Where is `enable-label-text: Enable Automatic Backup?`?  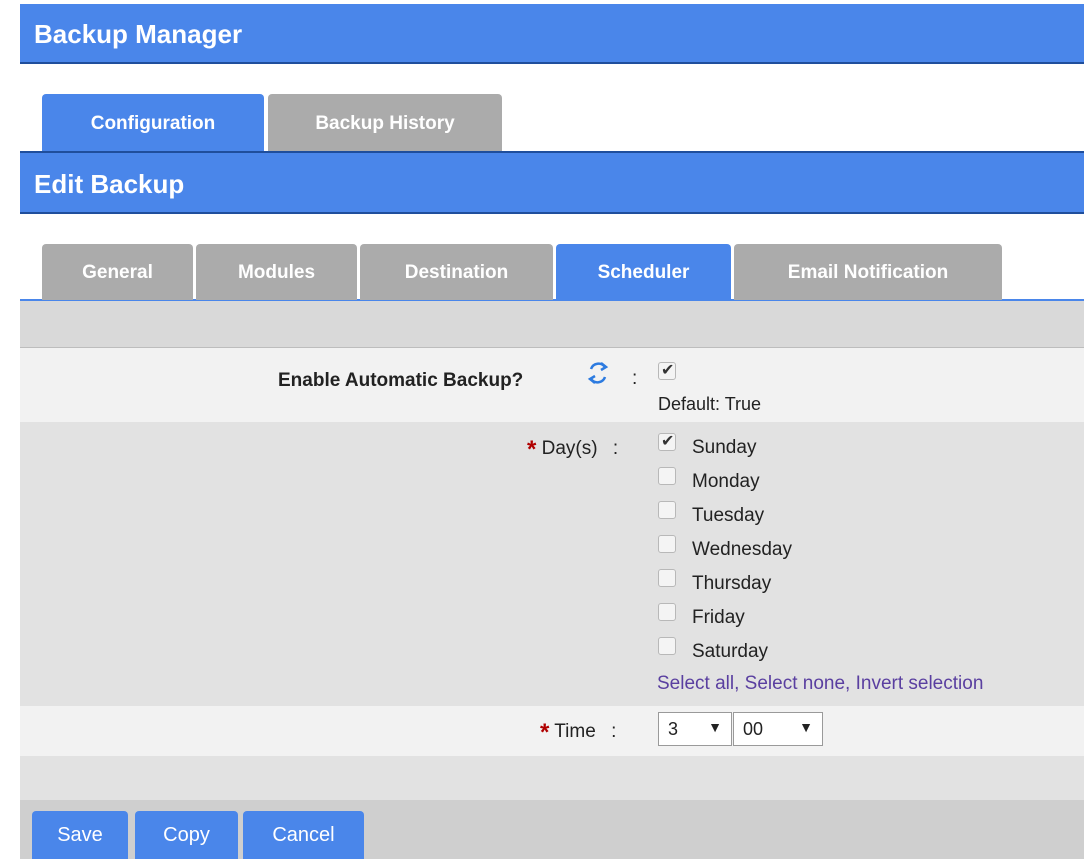
enable-label-text: Enable Automatic Backup? is located at coordinates (401, 380).